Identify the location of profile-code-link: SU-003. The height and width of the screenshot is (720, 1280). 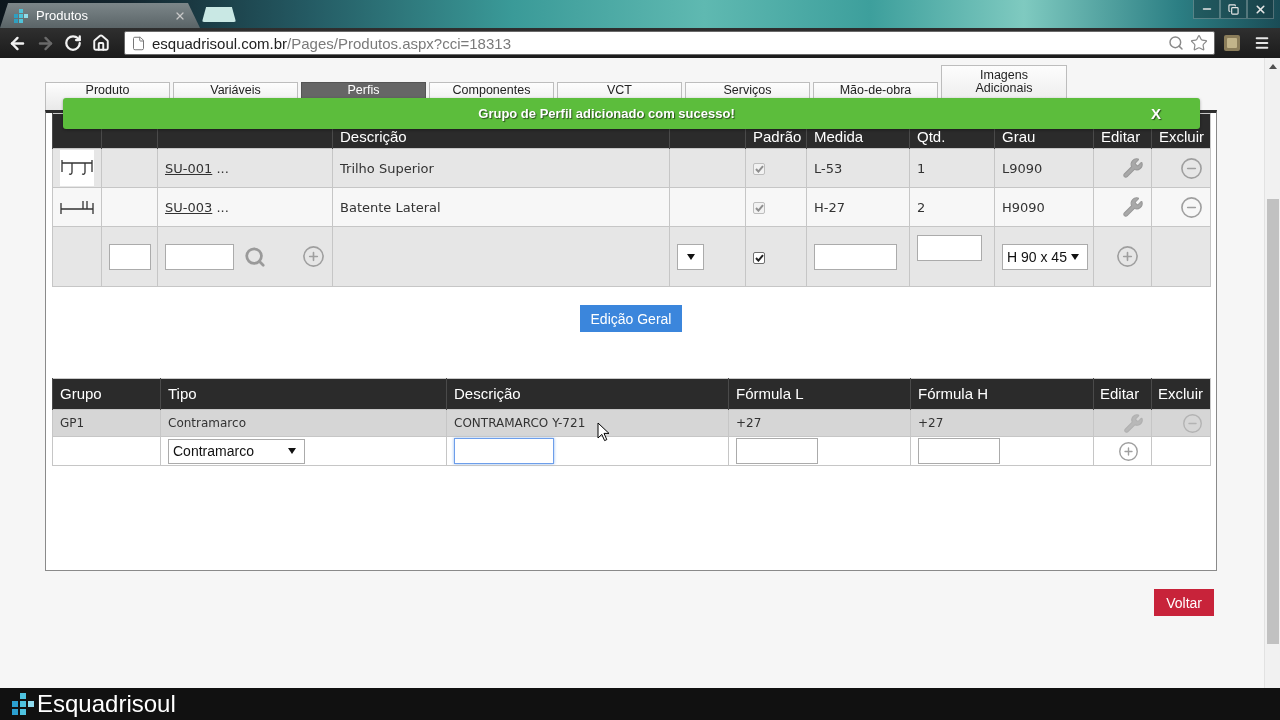
(189, 207).